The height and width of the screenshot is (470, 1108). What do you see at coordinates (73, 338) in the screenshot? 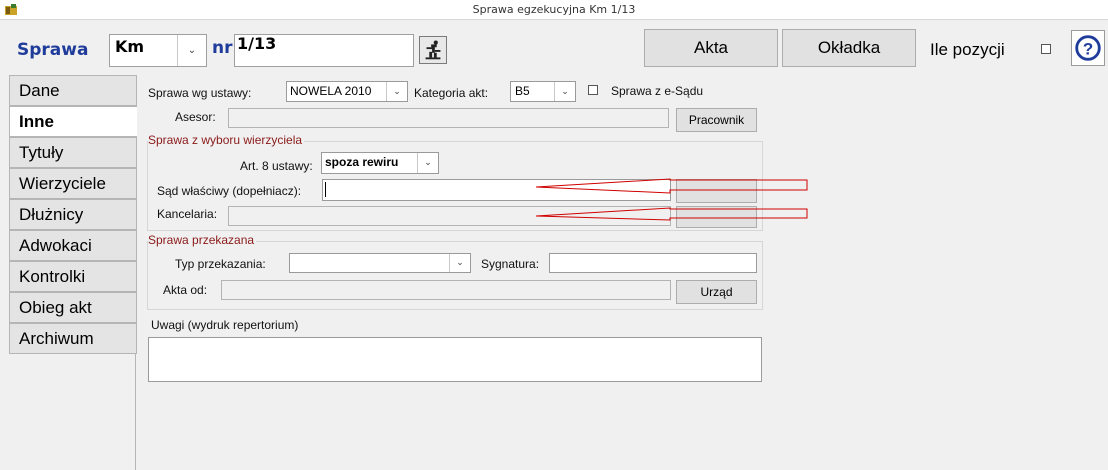
I see `tab-archiwum: Archiwum` at bounding box center [73, 338].